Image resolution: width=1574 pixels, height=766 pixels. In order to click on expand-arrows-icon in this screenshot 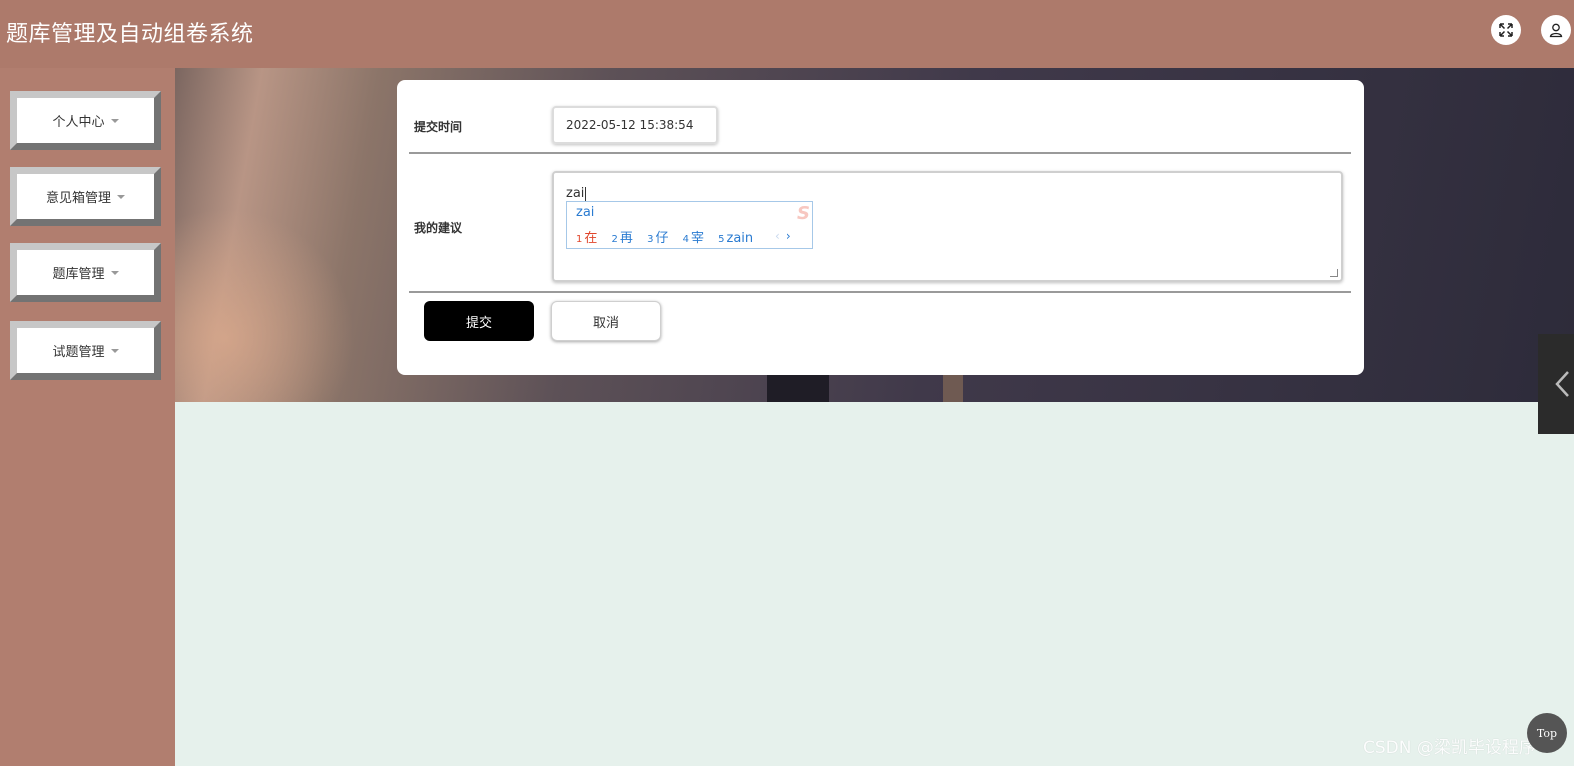, I will do `click(1506, 30)`.